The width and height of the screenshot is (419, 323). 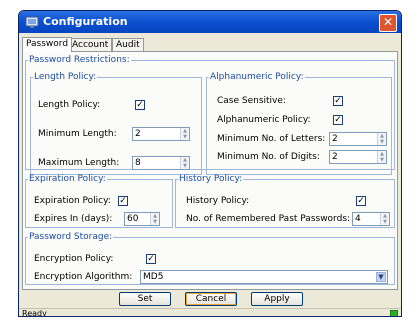 I want to click on case-sensitive-label: Case Sensitive:, so click(x=251, y=101).